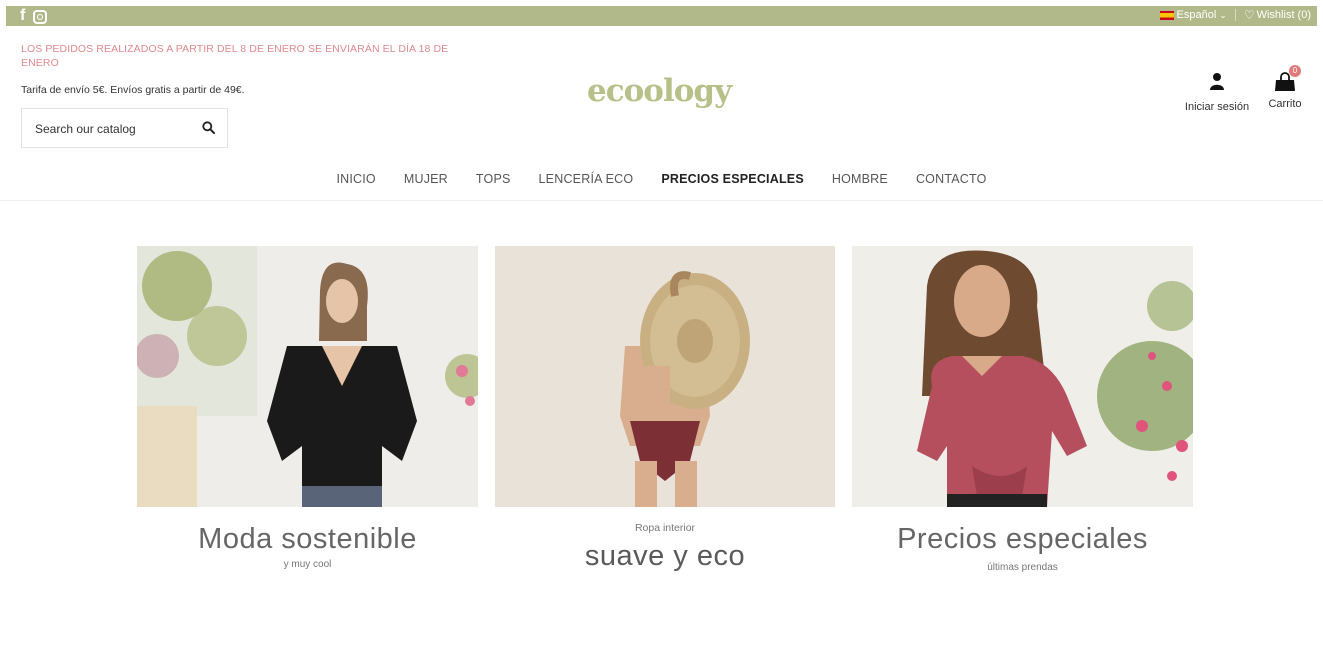 This screenshot has width=1323, height=651. What do you see at coordinates (1285, 104) in the screenshot?
I see `cart-label: Carrito` at bounding box center [1285, 104].